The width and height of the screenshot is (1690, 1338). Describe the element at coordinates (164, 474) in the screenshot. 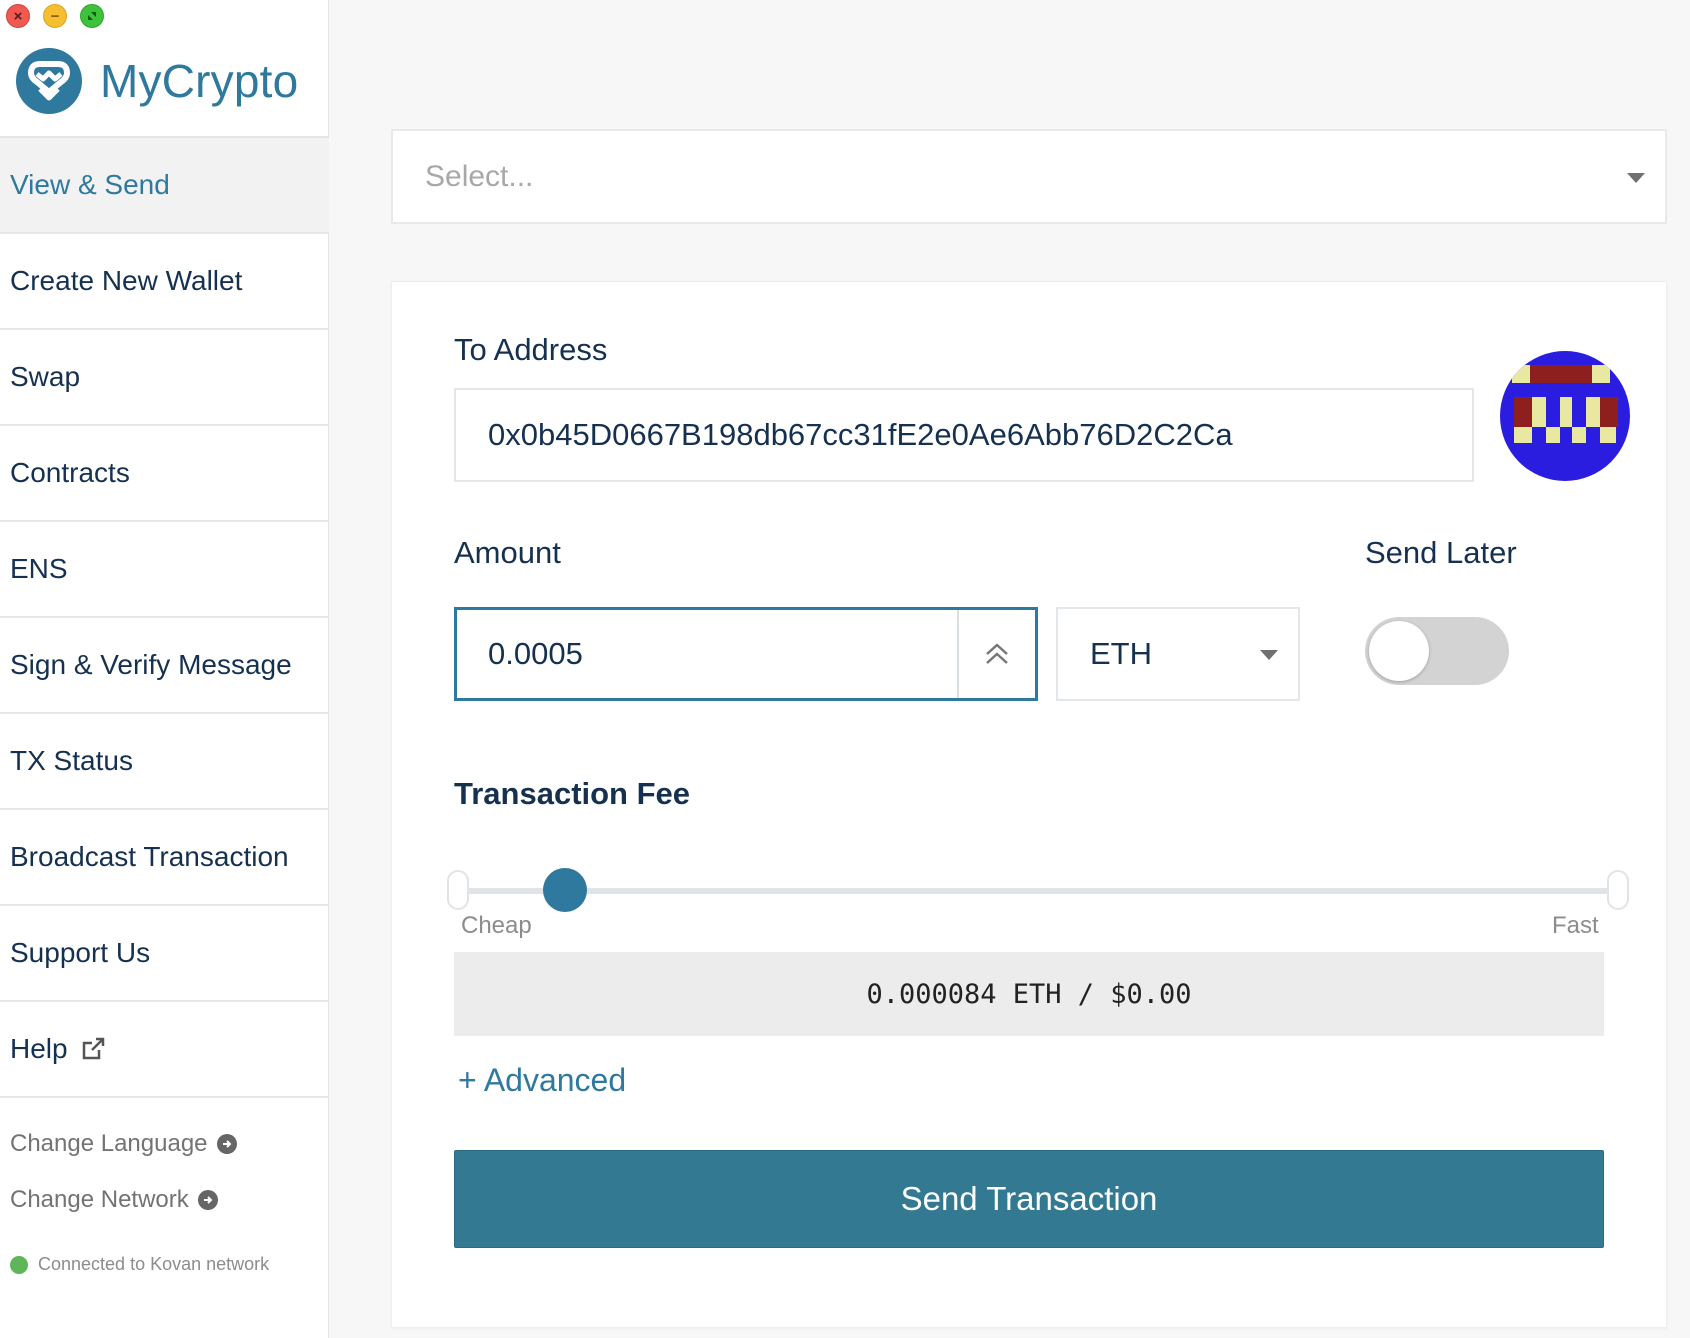

I see `sidebar-item-contracts: Contracts` at that location.